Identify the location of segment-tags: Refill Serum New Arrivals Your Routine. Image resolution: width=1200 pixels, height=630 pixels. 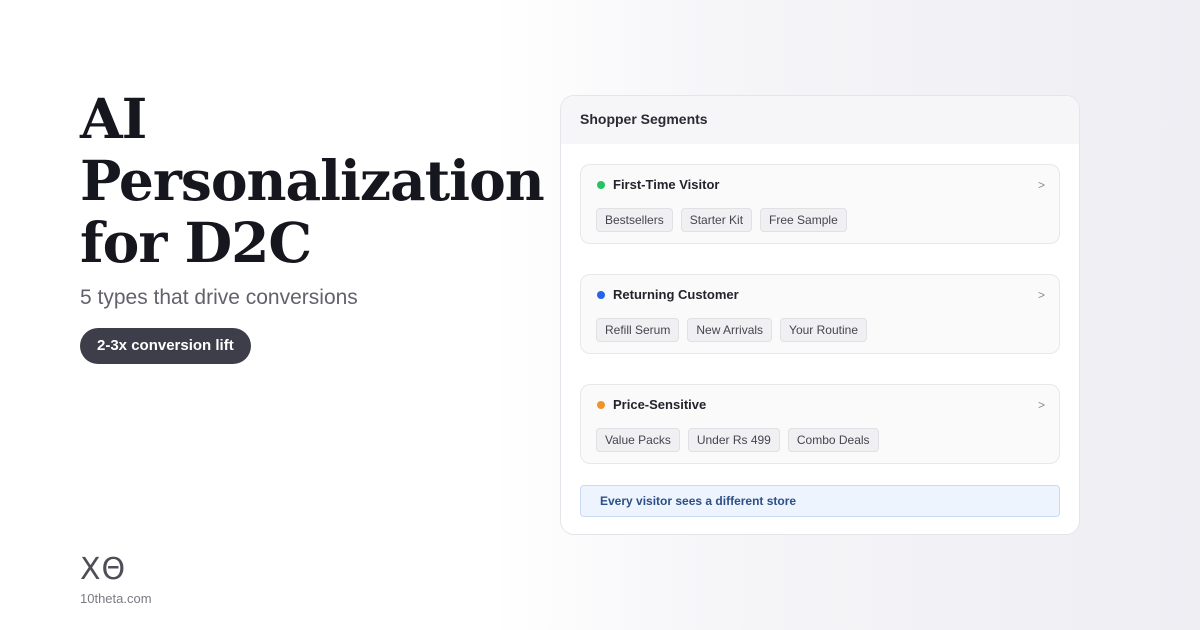
(731, 330).